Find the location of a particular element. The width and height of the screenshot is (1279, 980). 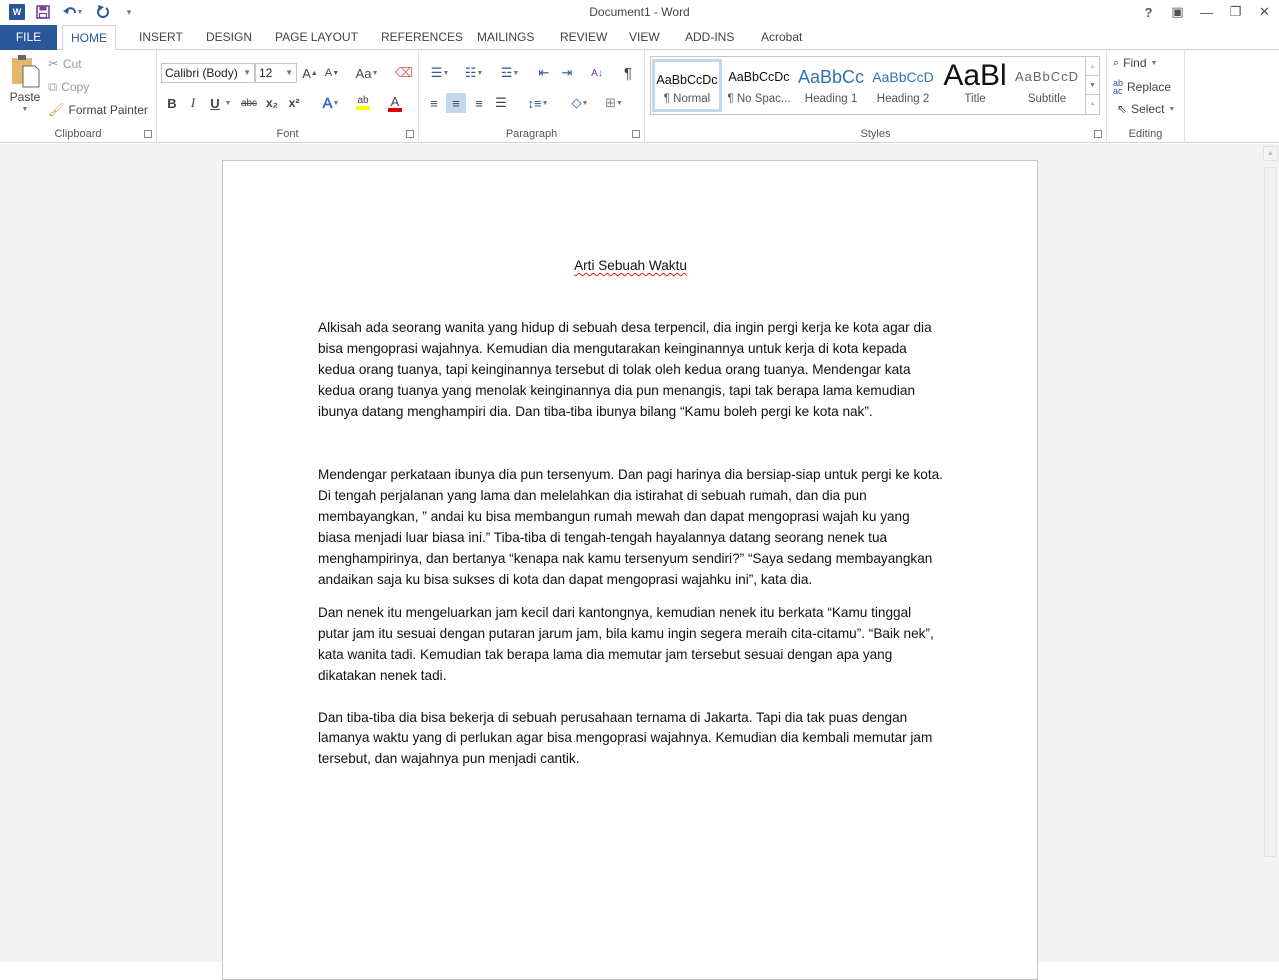

paste-button: Paste ▼ is located at coordinates (25, 83).